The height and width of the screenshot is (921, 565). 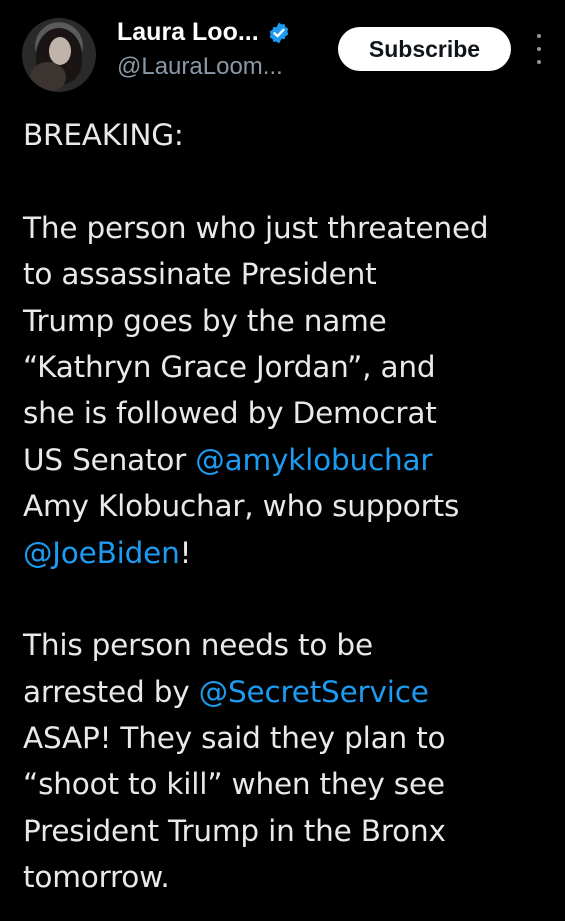 I want to click on post-line: she is followed by Democrat, so click(x=288, y=413).